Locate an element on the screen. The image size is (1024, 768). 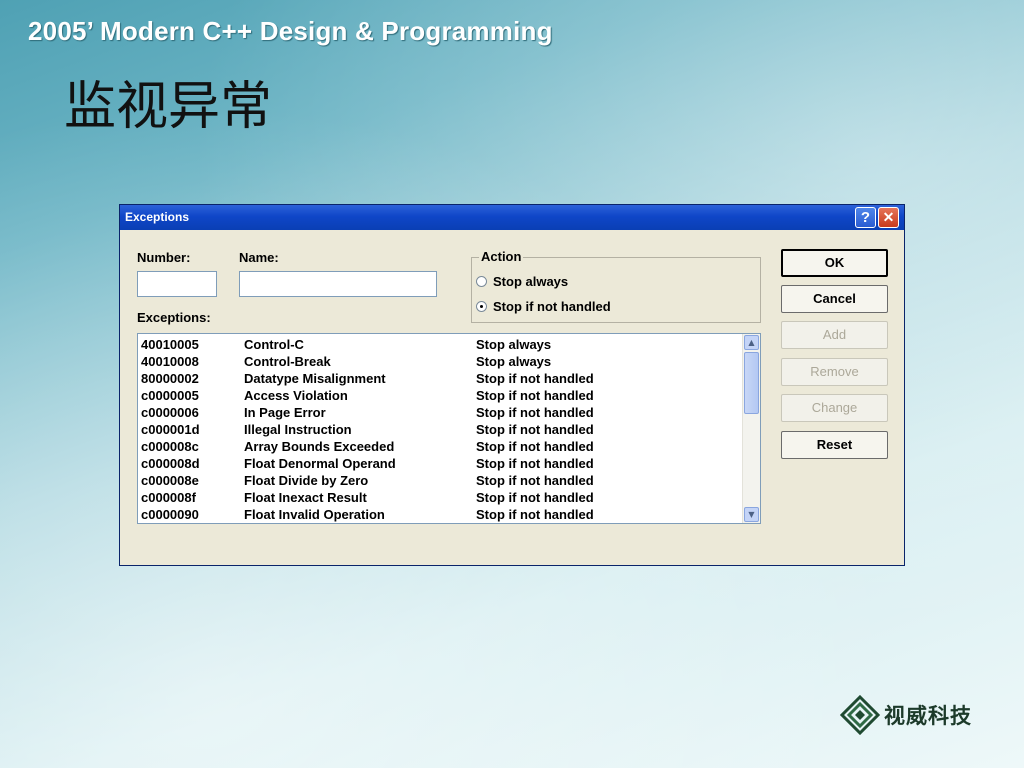
exception-code: 40010008 is located at coordinates (170, 361).